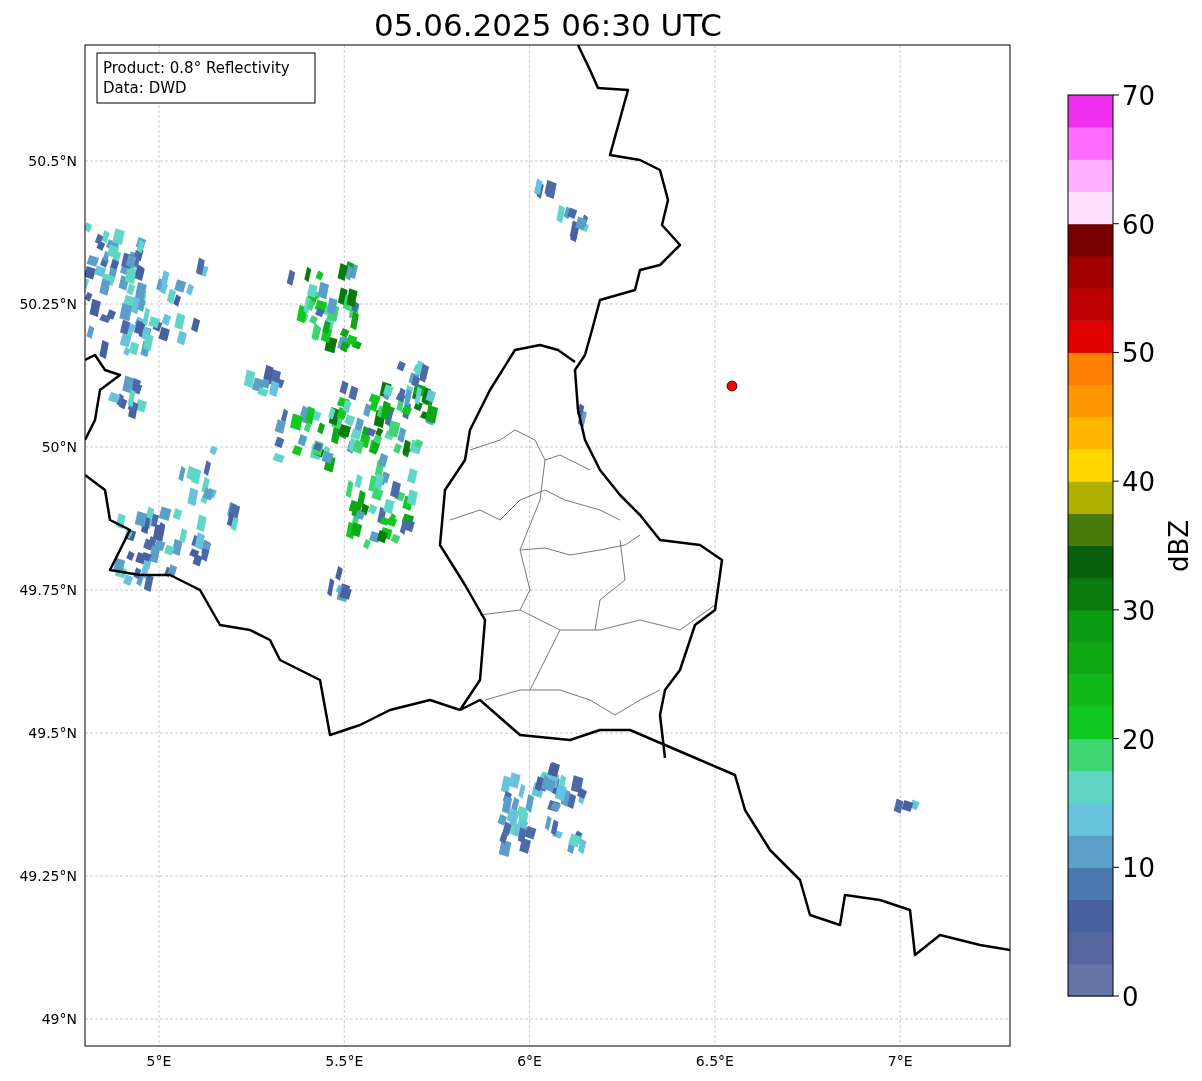  I want to click on colorbar-tick-label: 20, so click(1139, 739).